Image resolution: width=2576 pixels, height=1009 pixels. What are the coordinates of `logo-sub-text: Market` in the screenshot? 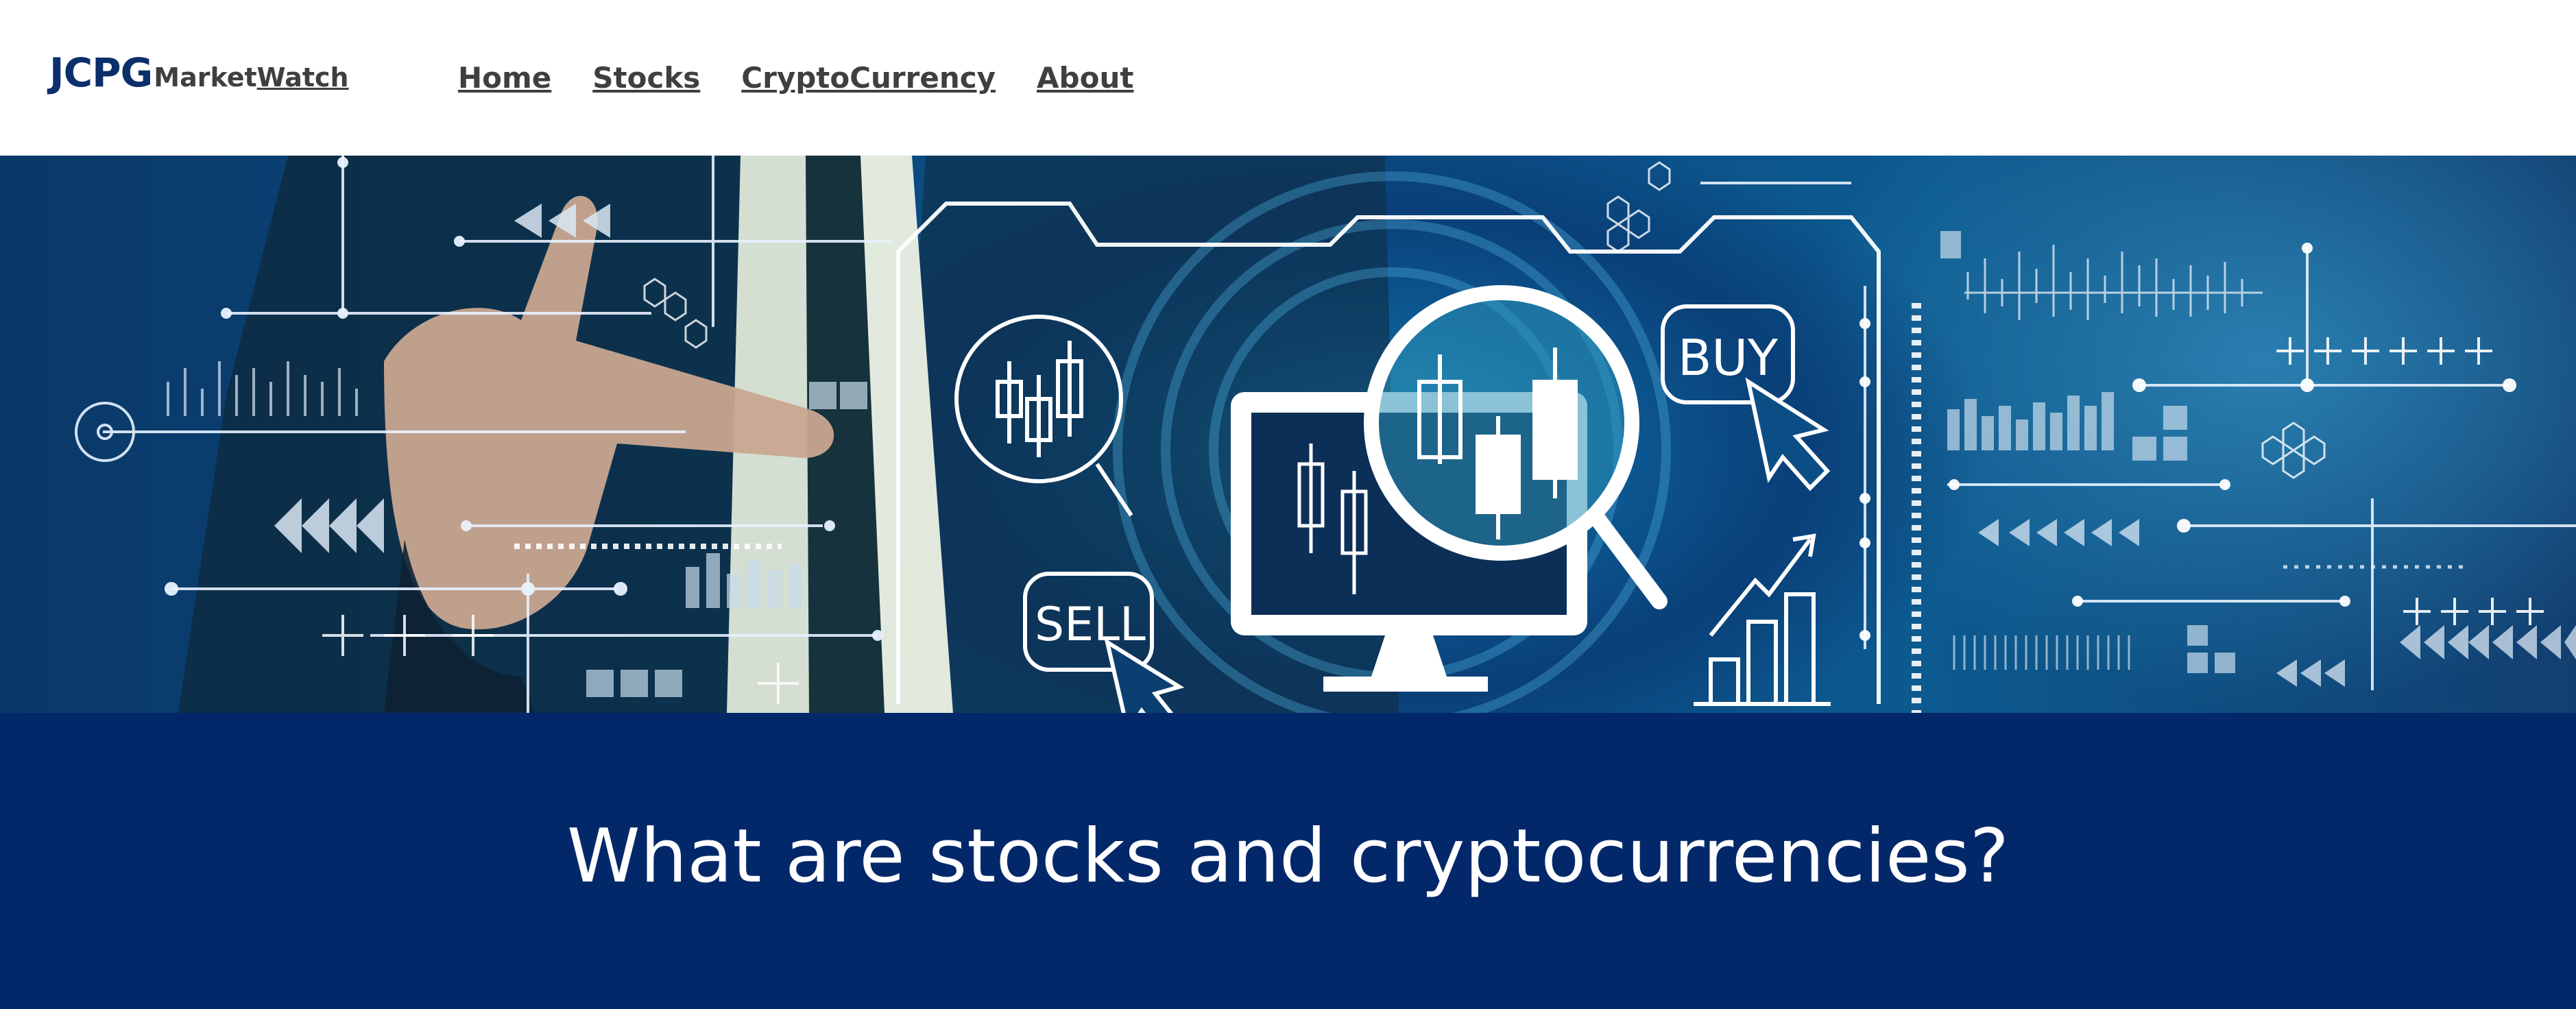 It's located at (206, 77).